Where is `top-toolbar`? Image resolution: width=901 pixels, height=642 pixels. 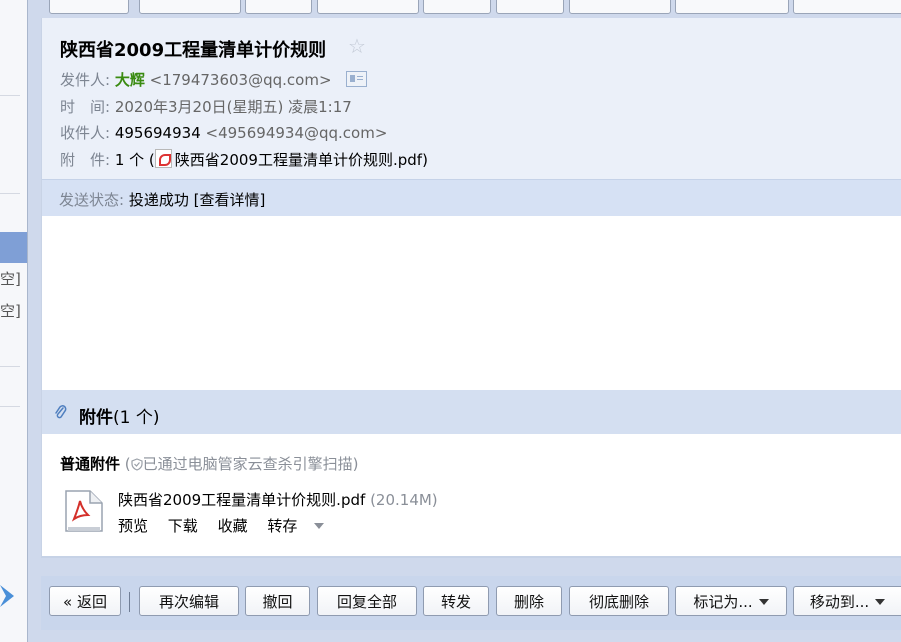 top-toolbar is located at coordinates (471, 9).